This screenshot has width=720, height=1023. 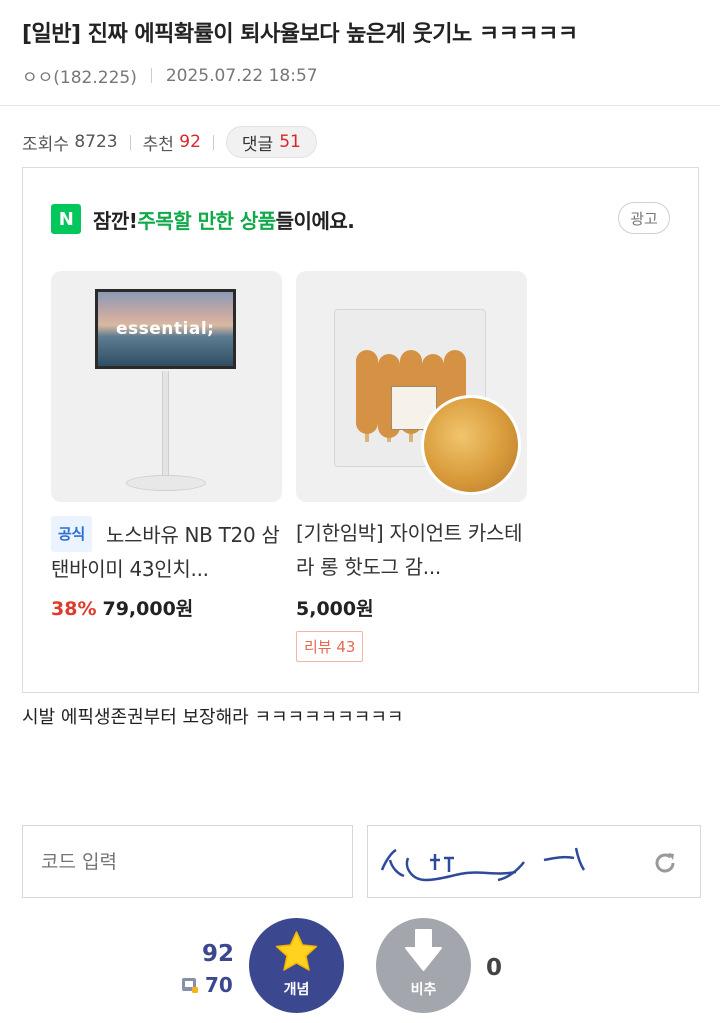 I want to click on product-price: 79,000원, so click(x=148, y=609).